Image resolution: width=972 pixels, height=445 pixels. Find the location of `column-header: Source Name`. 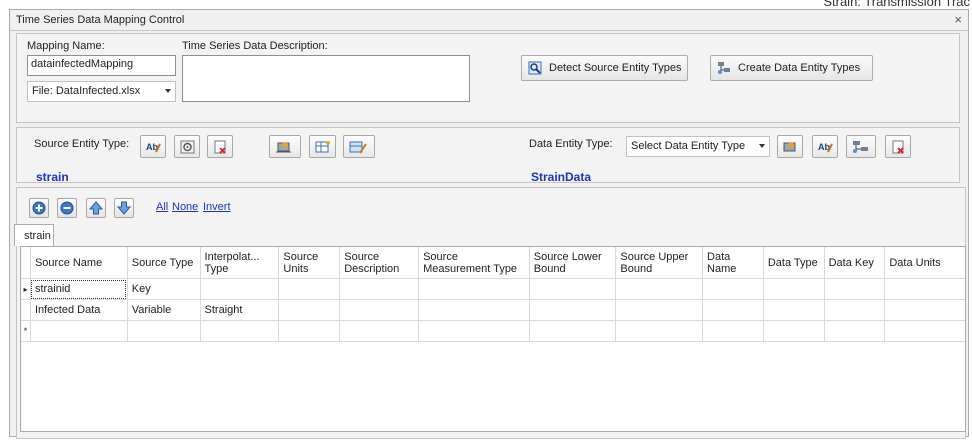

column-header: Source Name is located at coordinates (79, 263).